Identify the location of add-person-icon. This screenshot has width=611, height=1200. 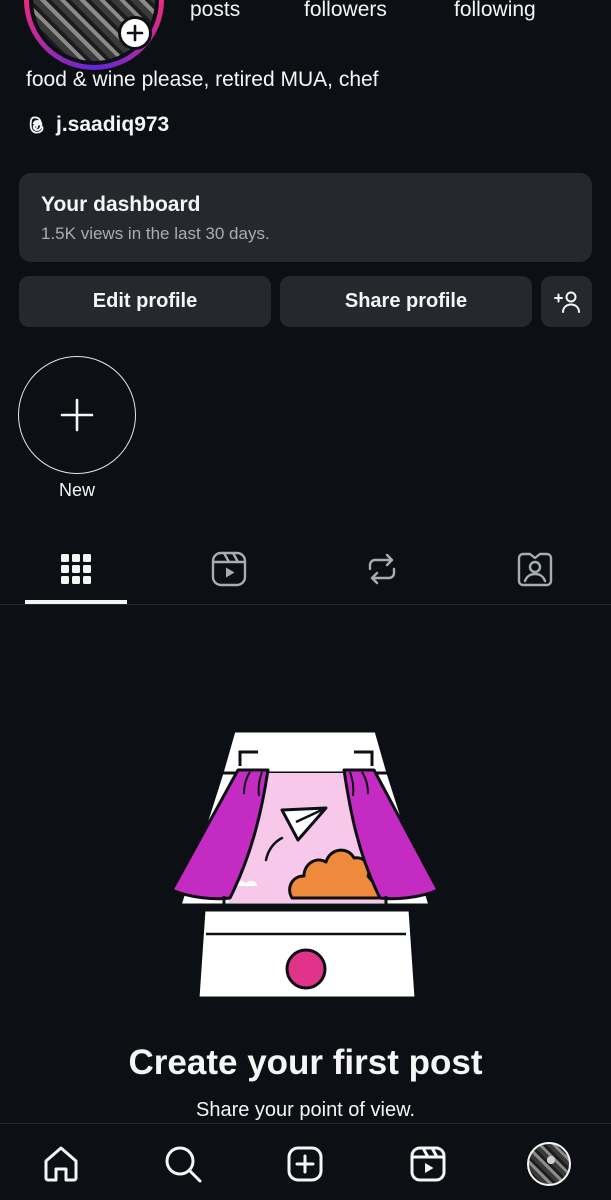
(566, 302).